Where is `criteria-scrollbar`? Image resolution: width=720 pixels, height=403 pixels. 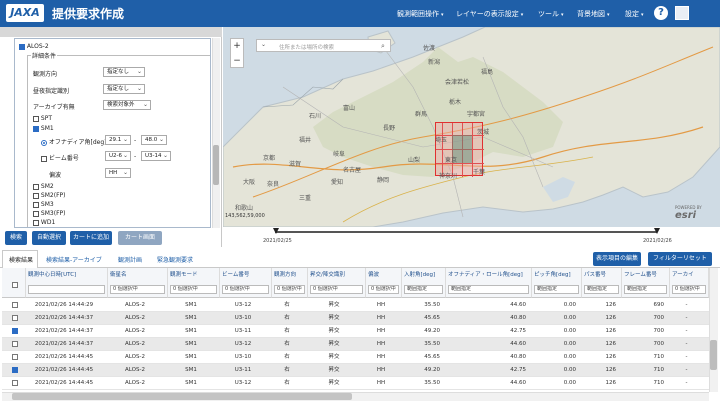
criteria-scrollbar is located at coordinates (216, 133).